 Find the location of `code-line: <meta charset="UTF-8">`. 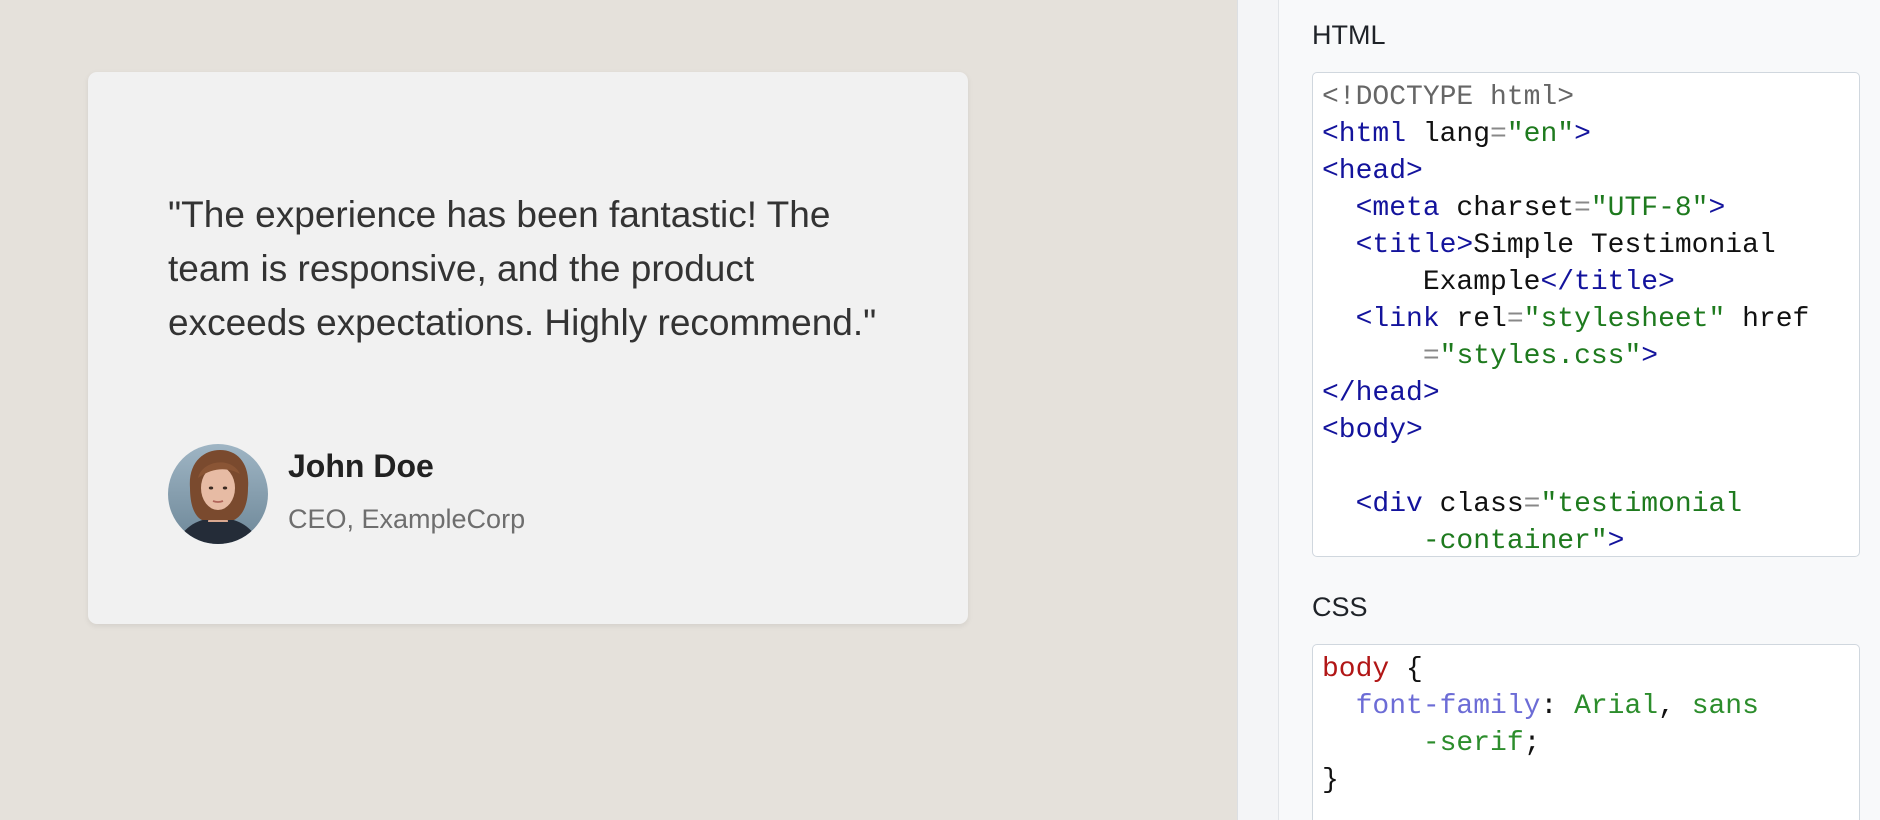

code-line: <meta charset="UTF-8"> is located at coordinates (1590, 208).